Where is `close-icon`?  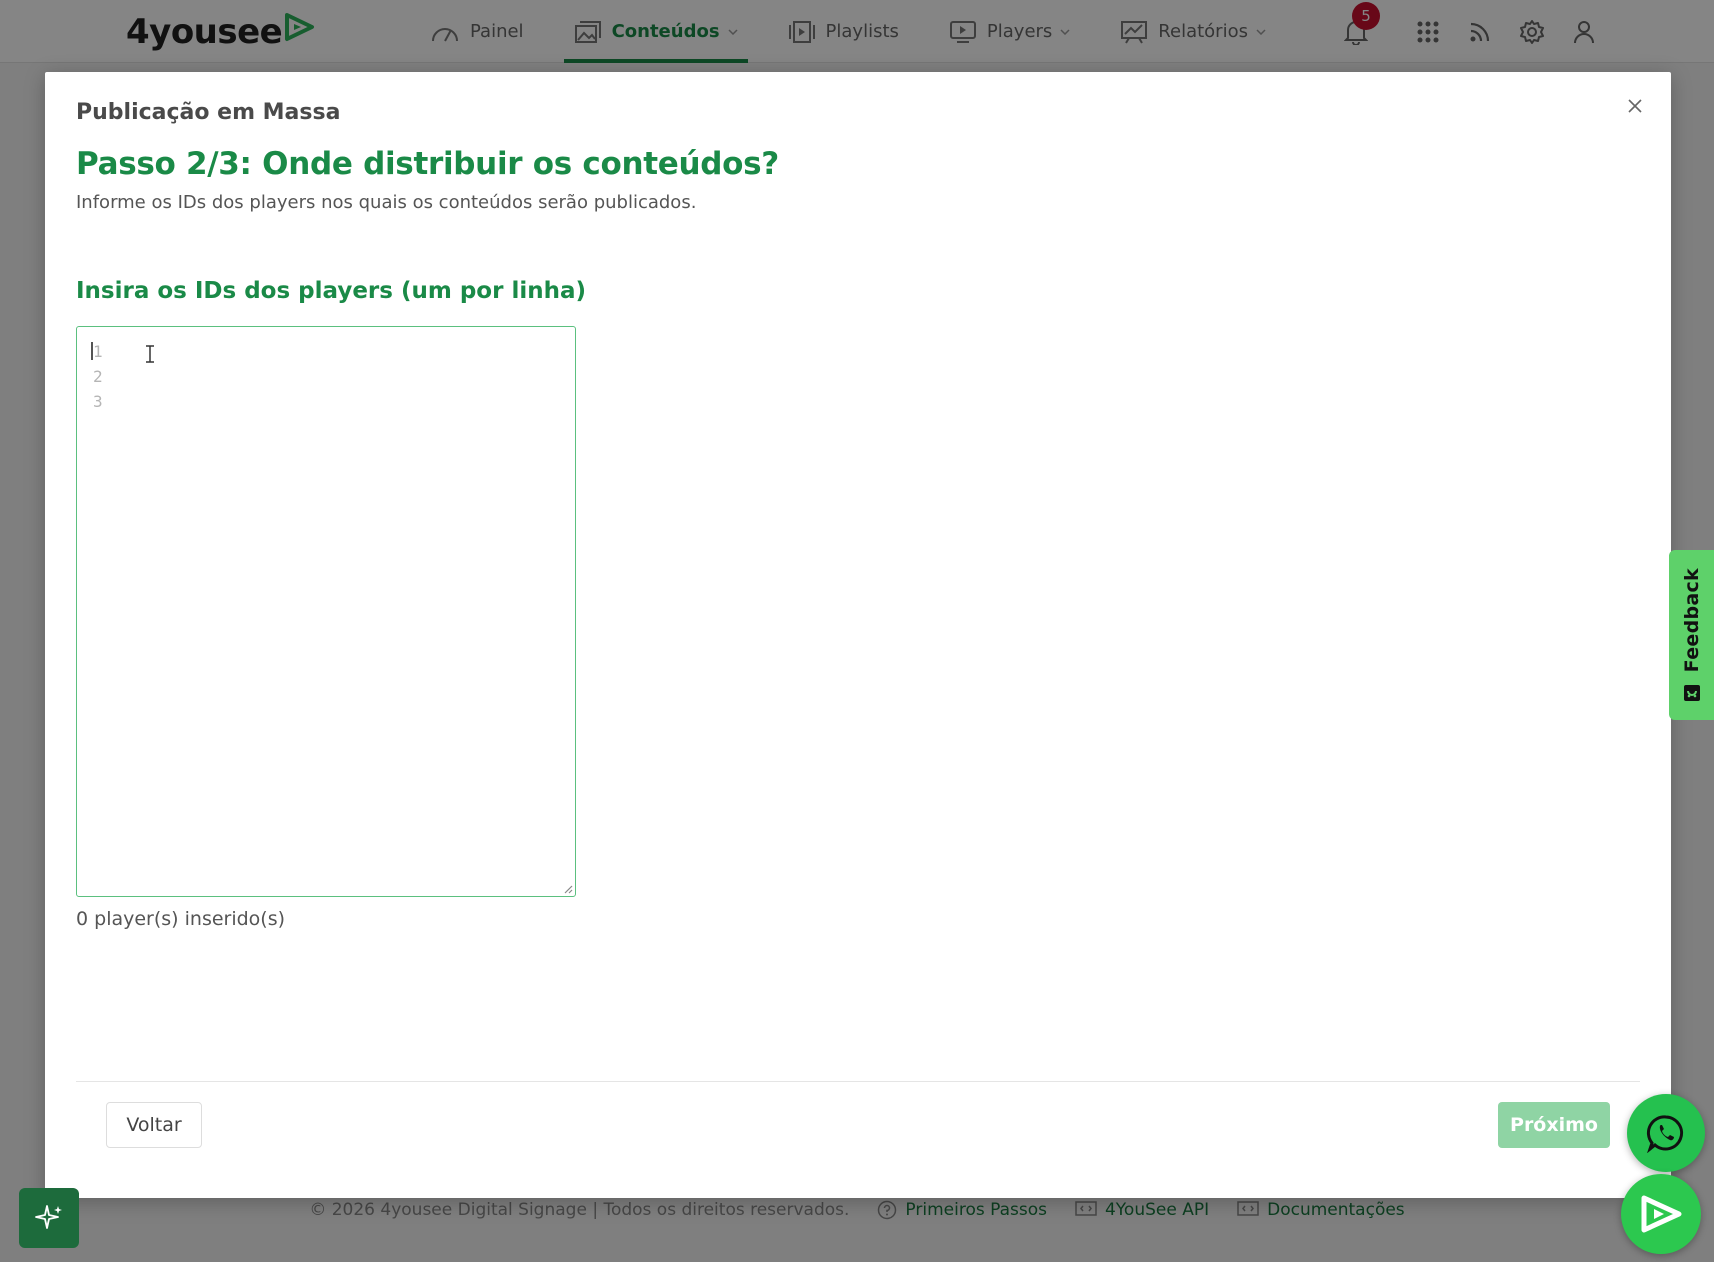
close-icon is located at coordinates (1635, 106).